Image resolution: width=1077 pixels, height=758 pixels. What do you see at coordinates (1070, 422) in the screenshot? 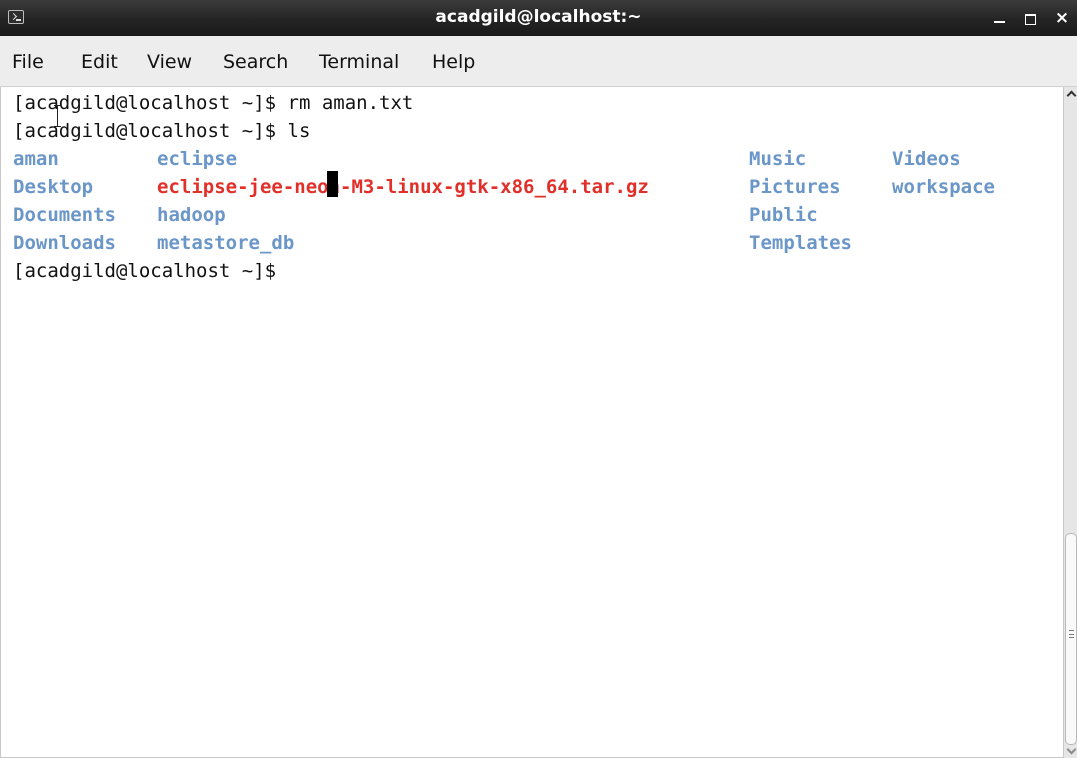
I see `vertical-scrollbar` at bounding box center [1070, 422].